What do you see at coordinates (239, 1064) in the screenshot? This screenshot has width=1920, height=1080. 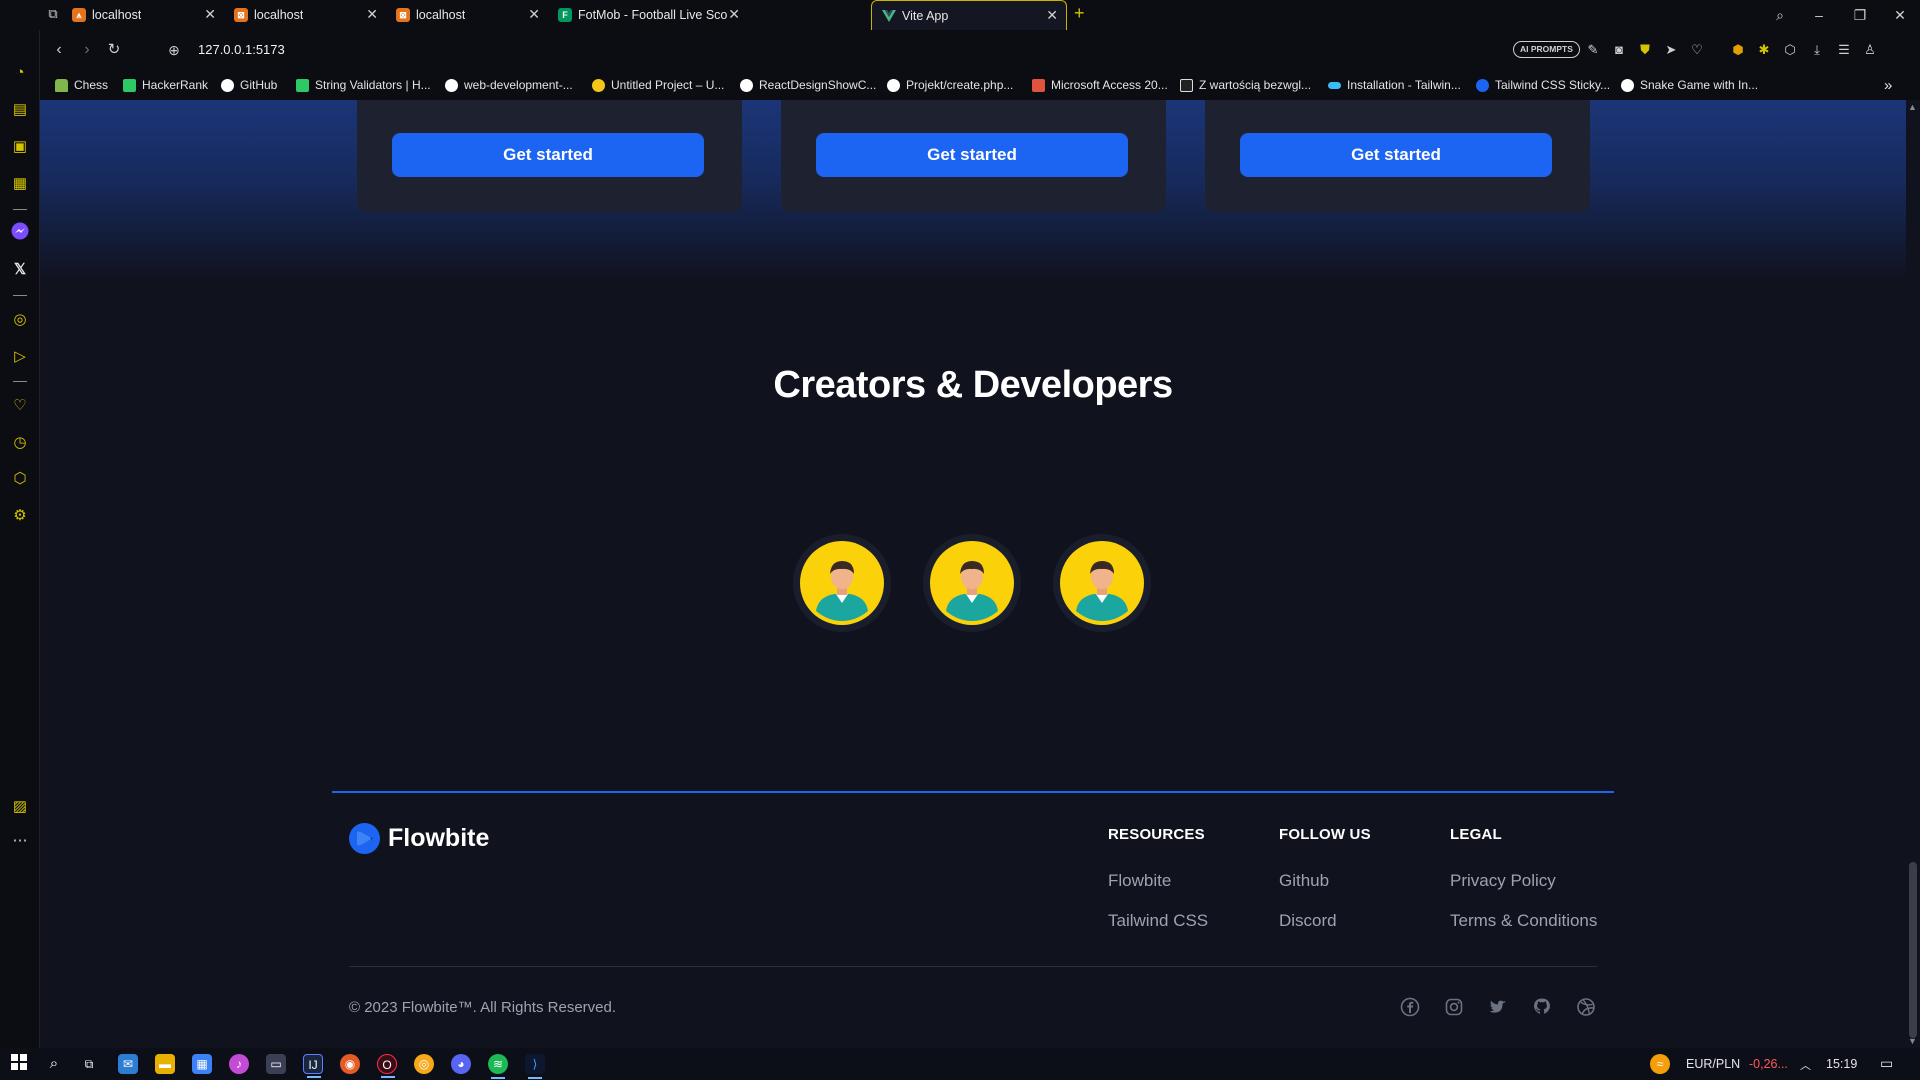 I see `itunes-icon: ♪` at bounding box center [239, 1064].